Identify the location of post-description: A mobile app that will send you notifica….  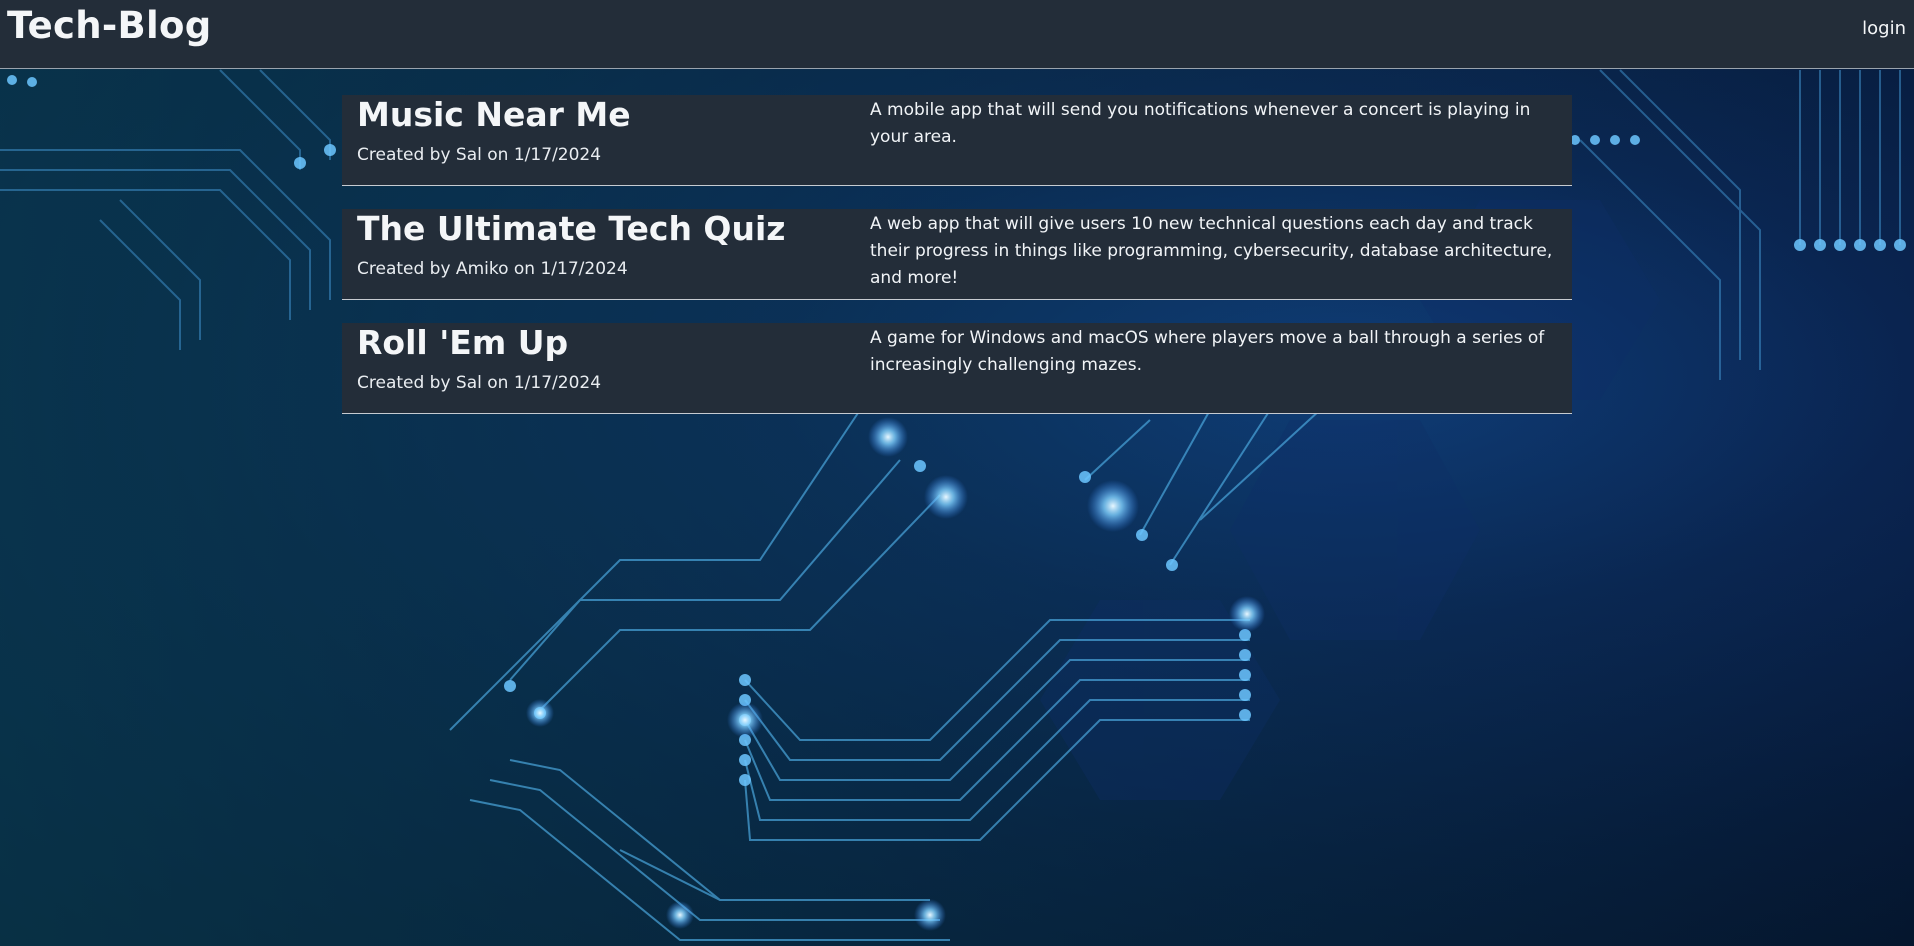
(1200, 123).